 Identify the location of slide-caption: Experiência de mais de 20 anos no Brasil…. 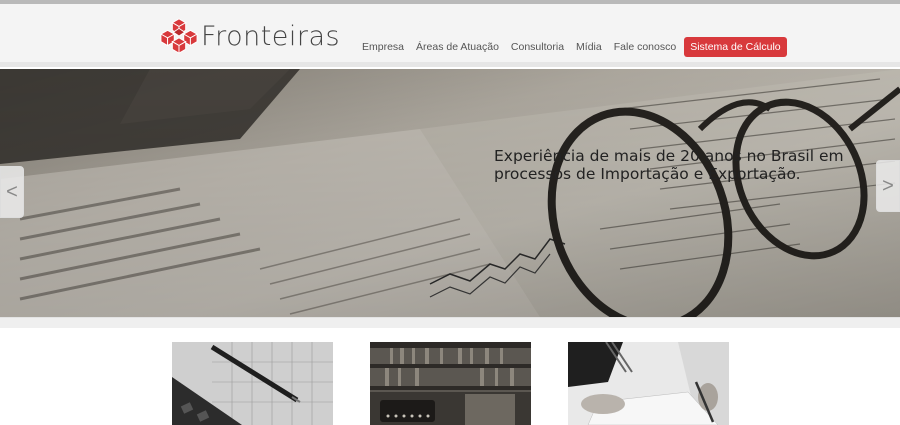
(669, 165).